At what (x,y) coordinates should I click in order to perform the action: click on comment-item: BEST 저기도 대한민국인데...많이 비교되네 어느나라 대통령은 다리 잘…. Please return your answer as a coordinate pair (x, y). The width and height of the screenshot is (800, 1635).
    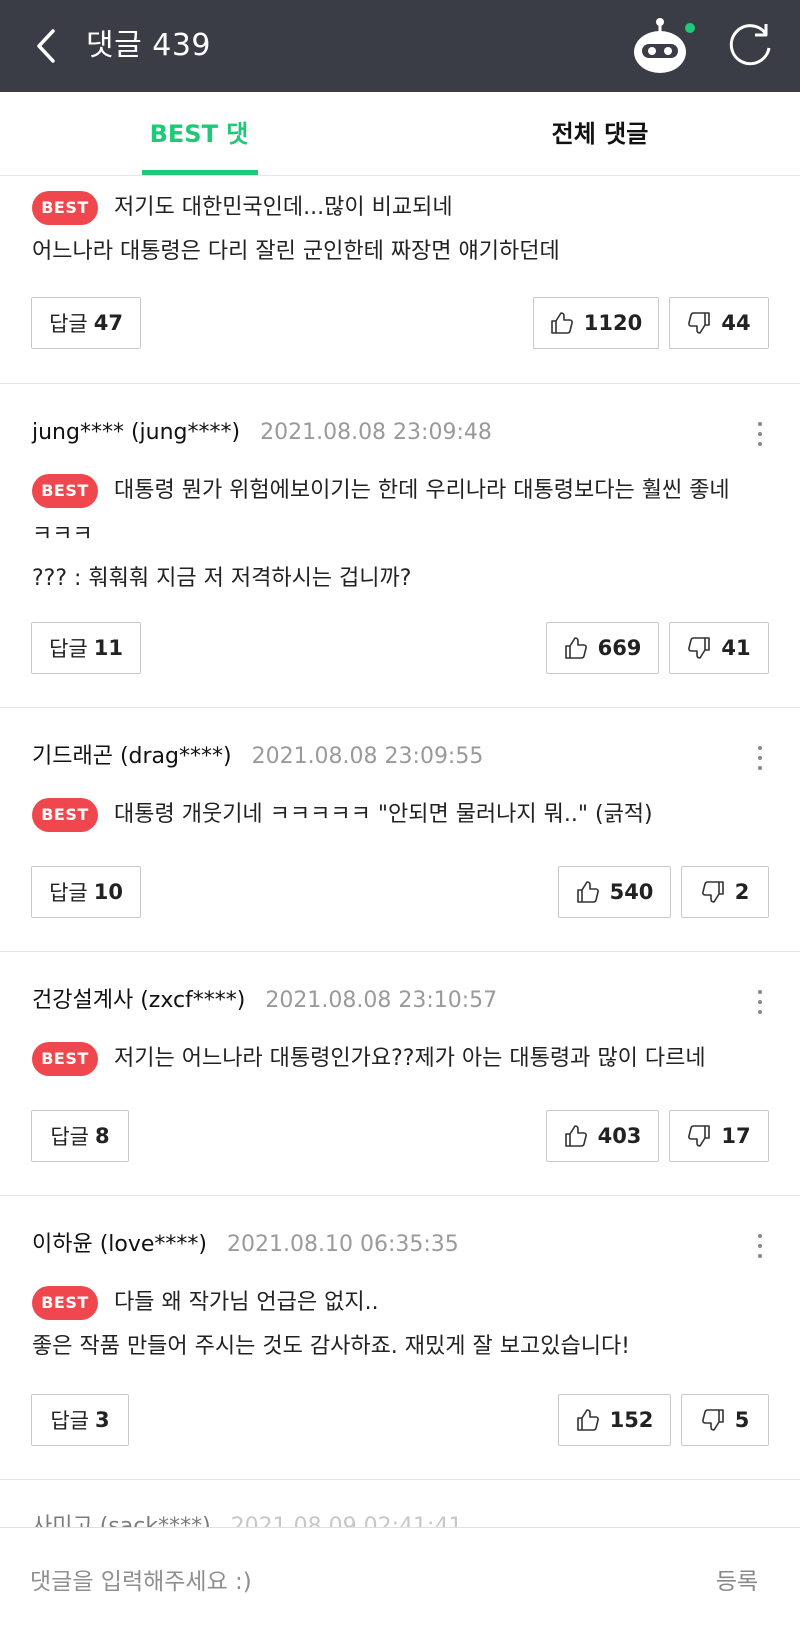
    Looking at the image, I should click on (400, 280).